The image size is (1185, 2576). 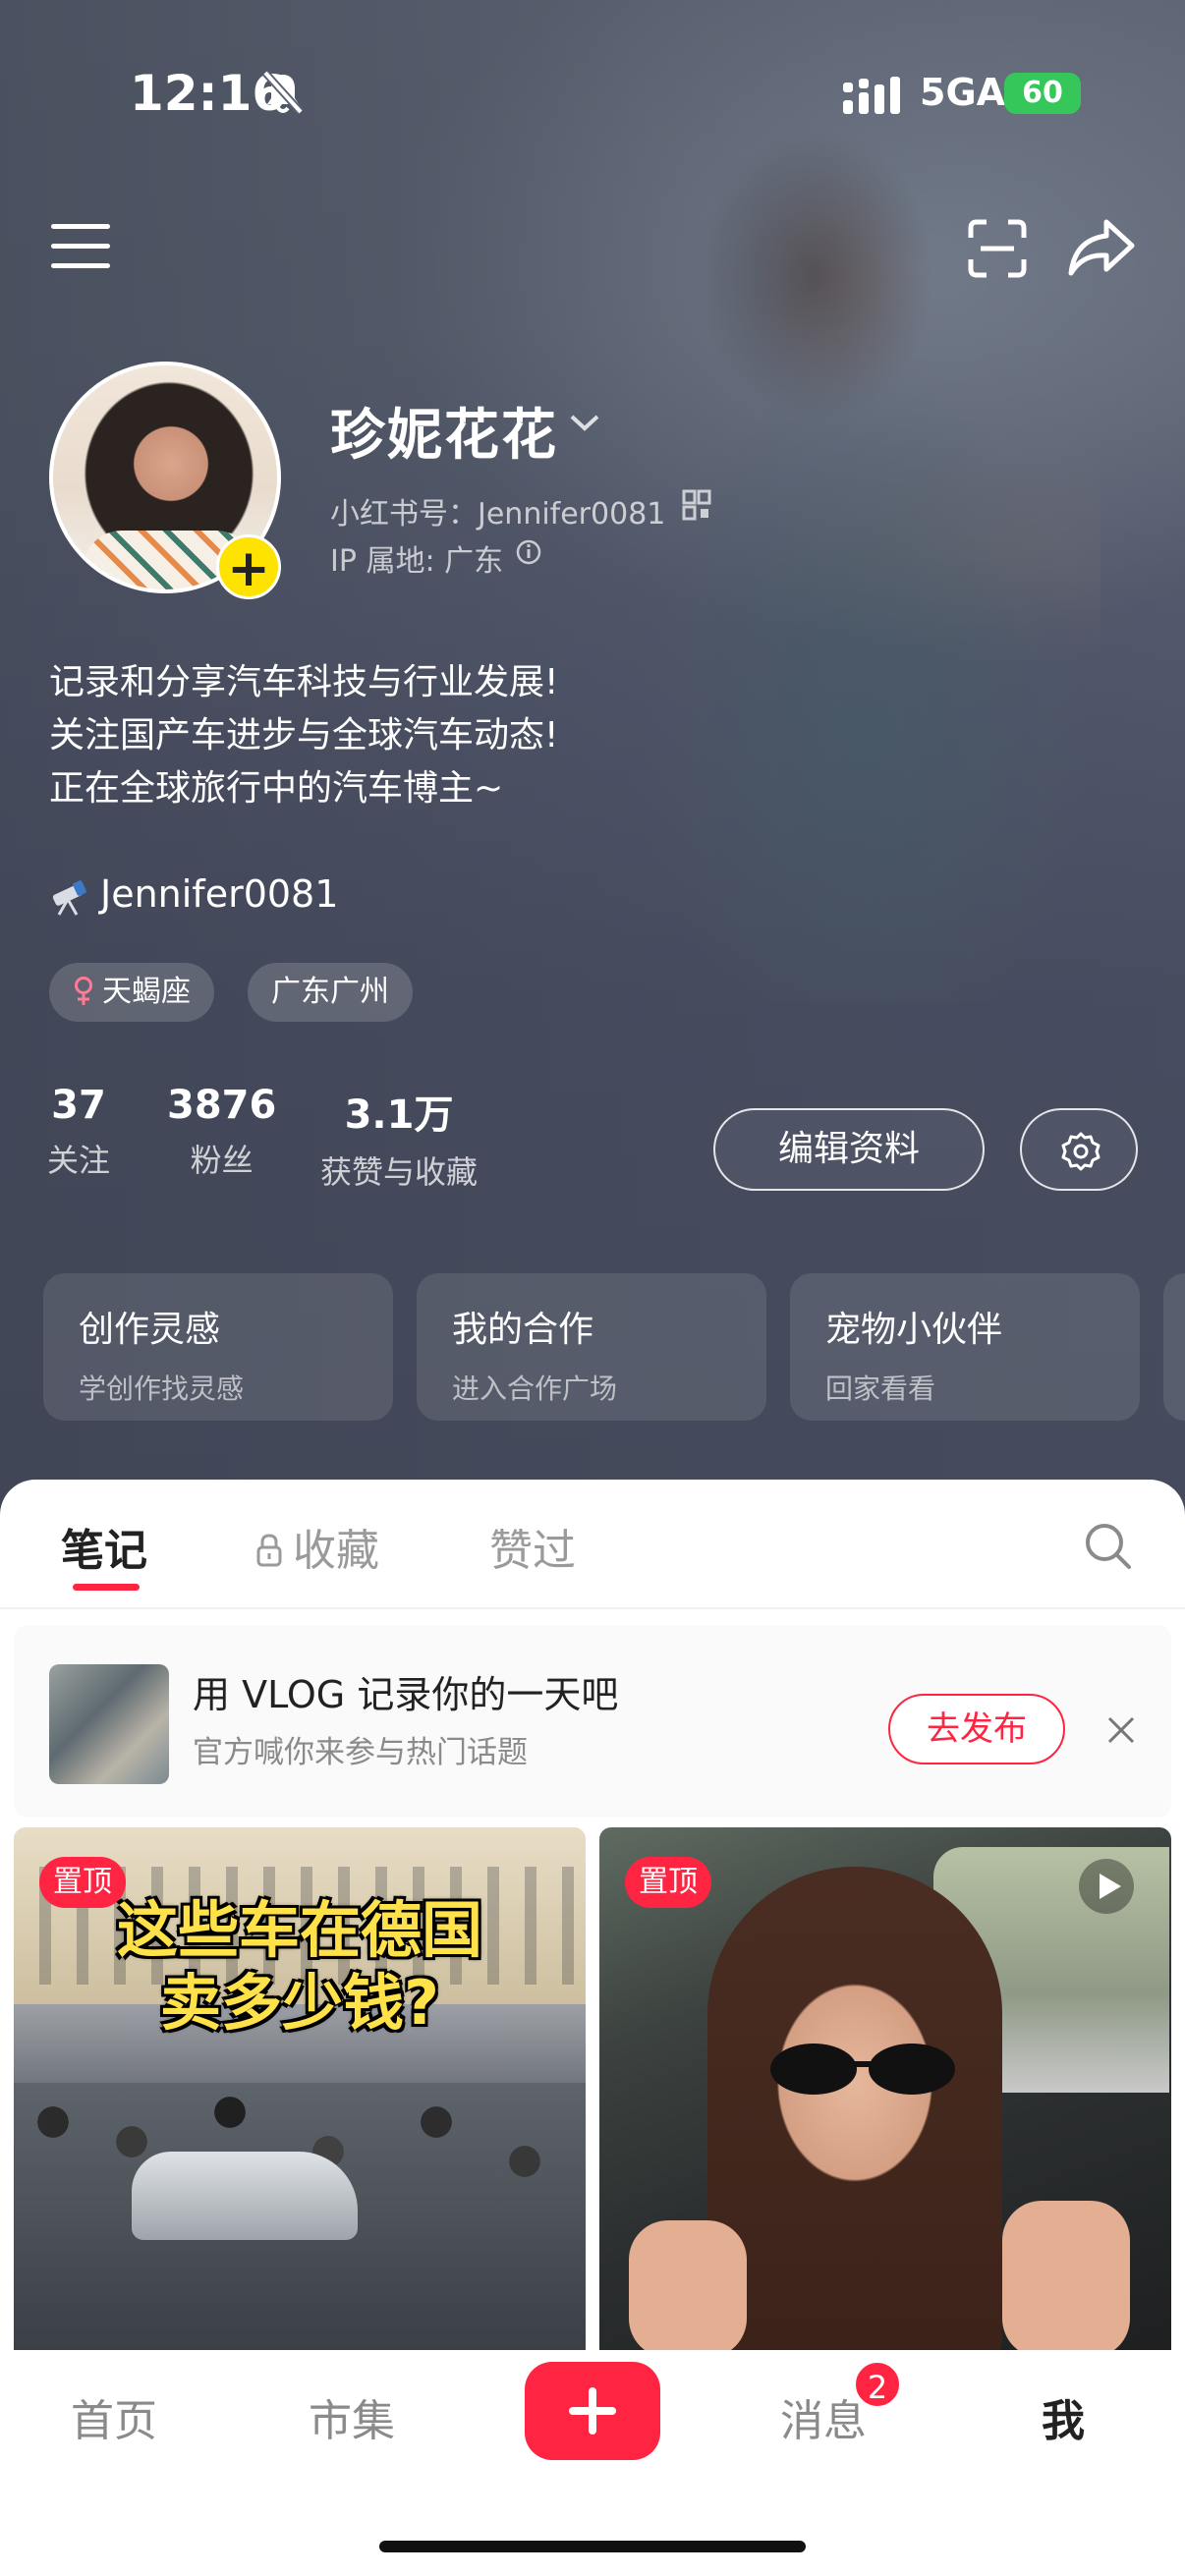 What do you see at coordinates (1066, 2279) in the screenshot?
I see `post-image-thumb-right` at bounding box center [1066, 2279].